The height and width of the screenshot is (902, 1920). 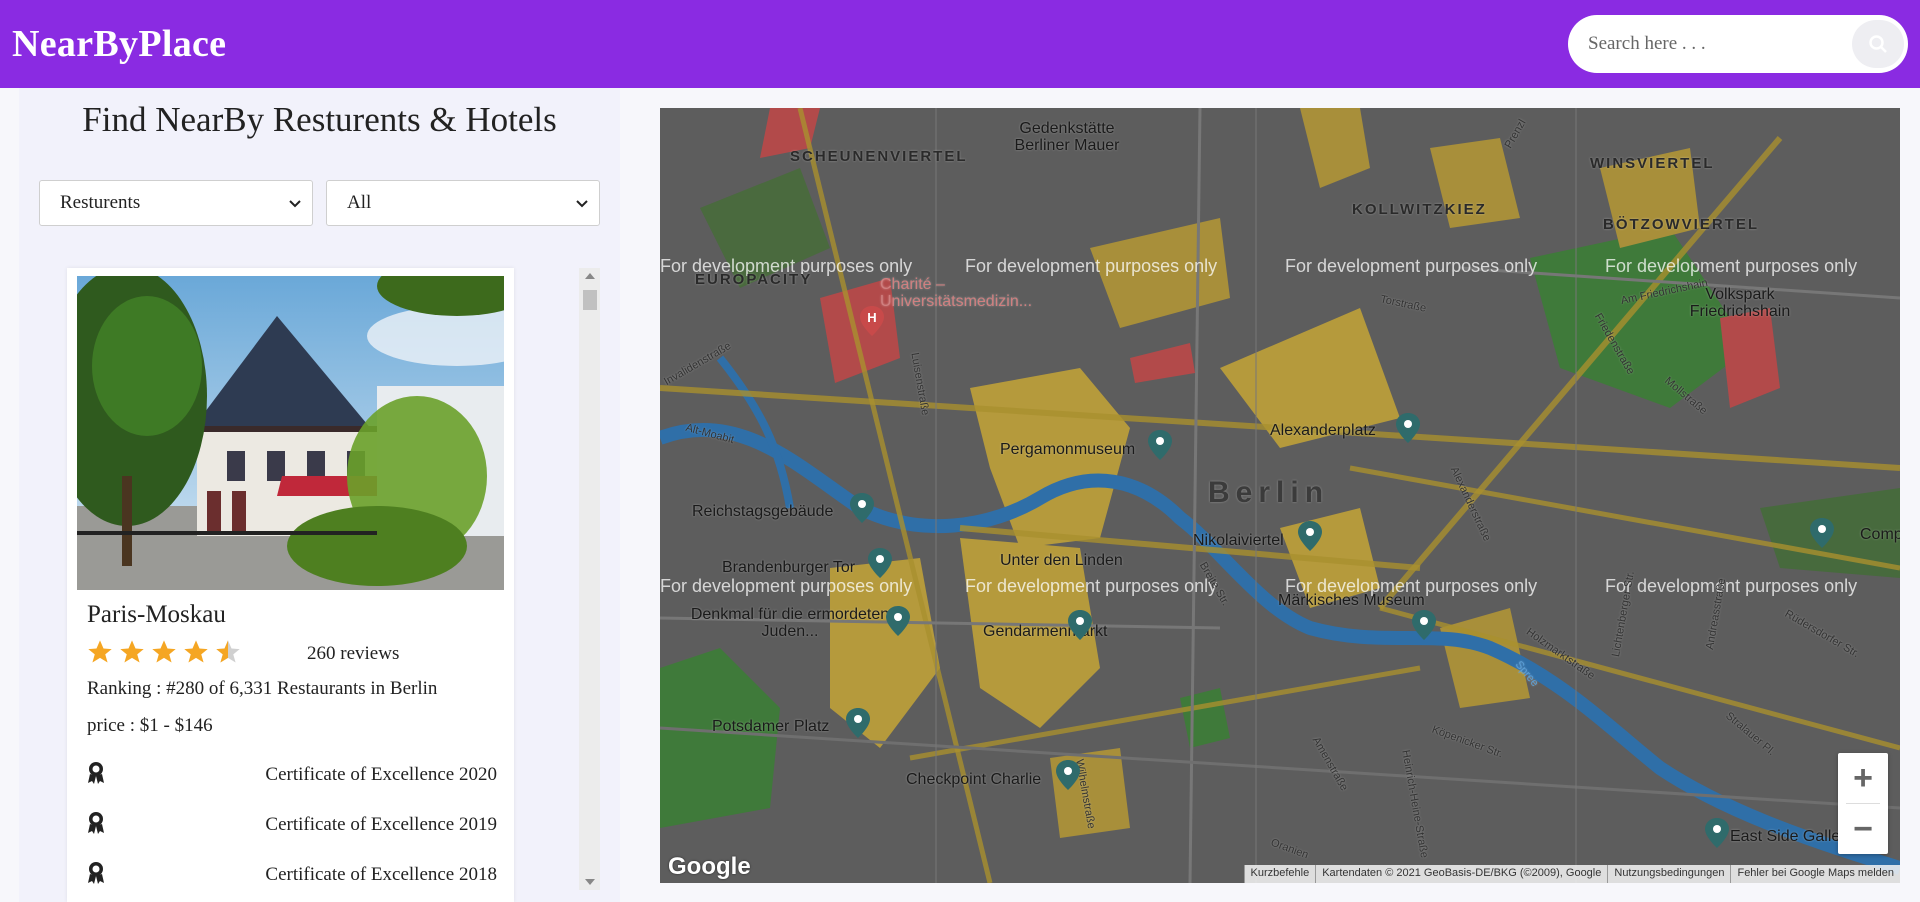 What do you see at coordinates (960, 44) in the screenshot?
I see `top-navbar: NearByPlace` at bounding box center [960, 44].